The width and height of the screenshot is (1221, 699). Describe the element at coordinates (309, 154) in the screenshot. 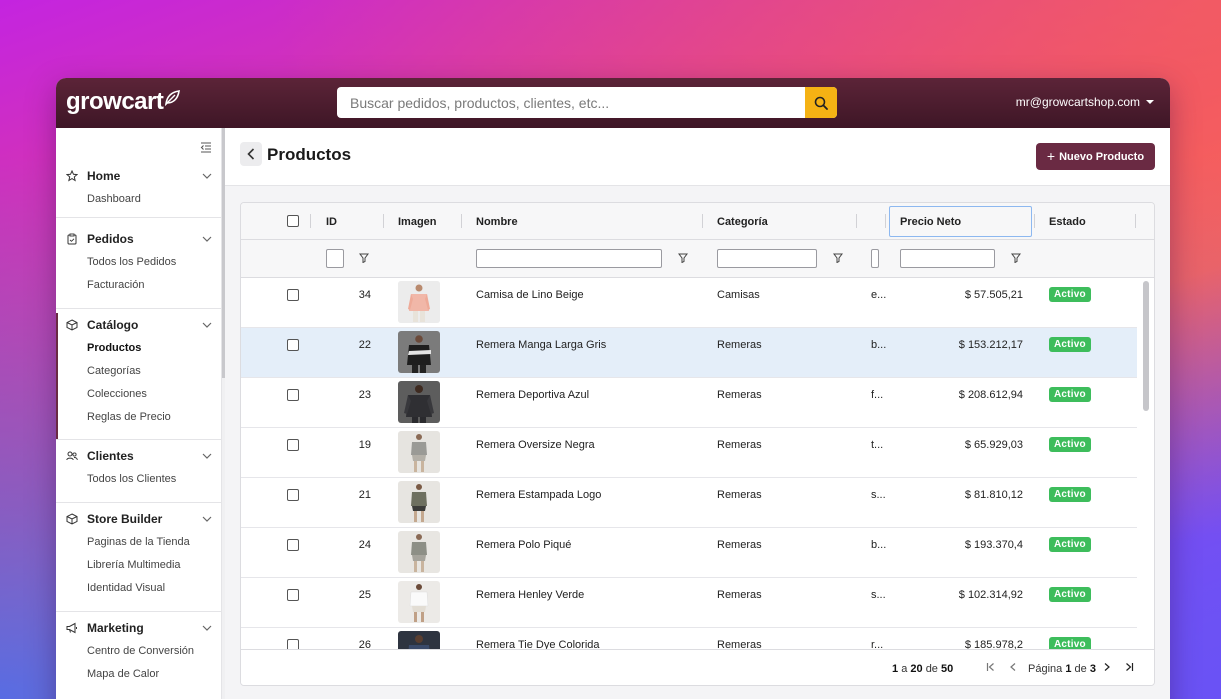

I see `page-title: Productos` at that location.